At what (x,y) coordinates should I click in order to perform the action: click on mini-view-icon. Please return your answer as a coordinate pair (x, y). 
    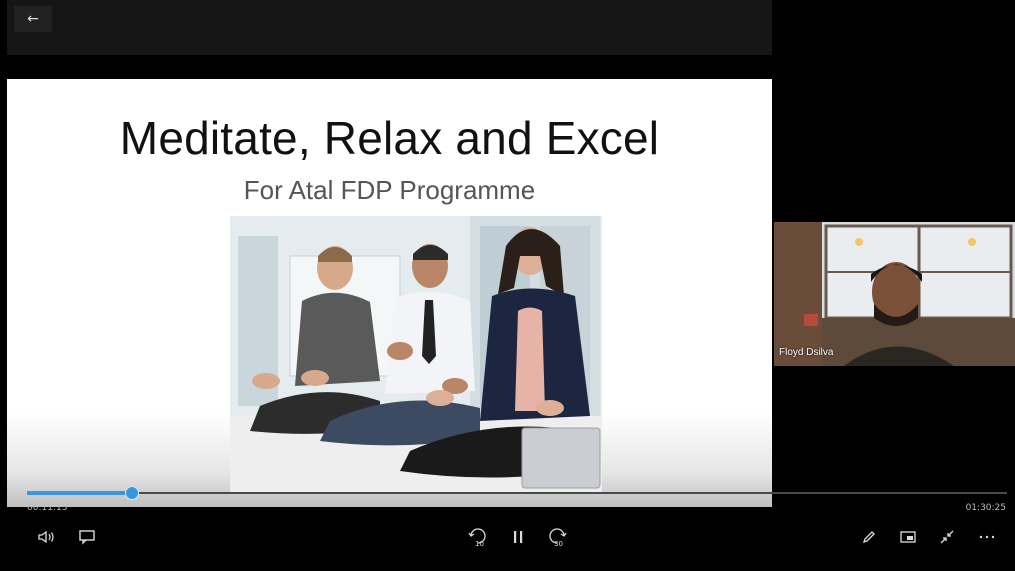
    Looking at the image, I should click on (908, 537).